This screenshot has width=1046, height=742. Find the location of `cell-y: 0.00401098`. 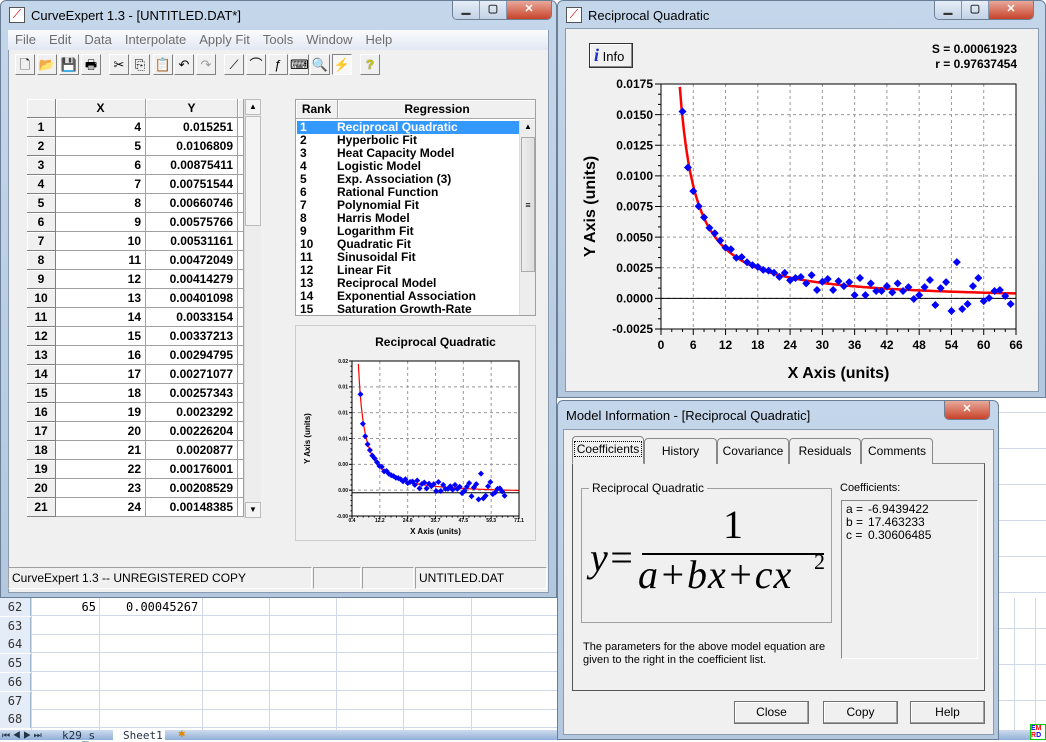

cell-y: 0.00401098 is located at coordinates (192, 298).